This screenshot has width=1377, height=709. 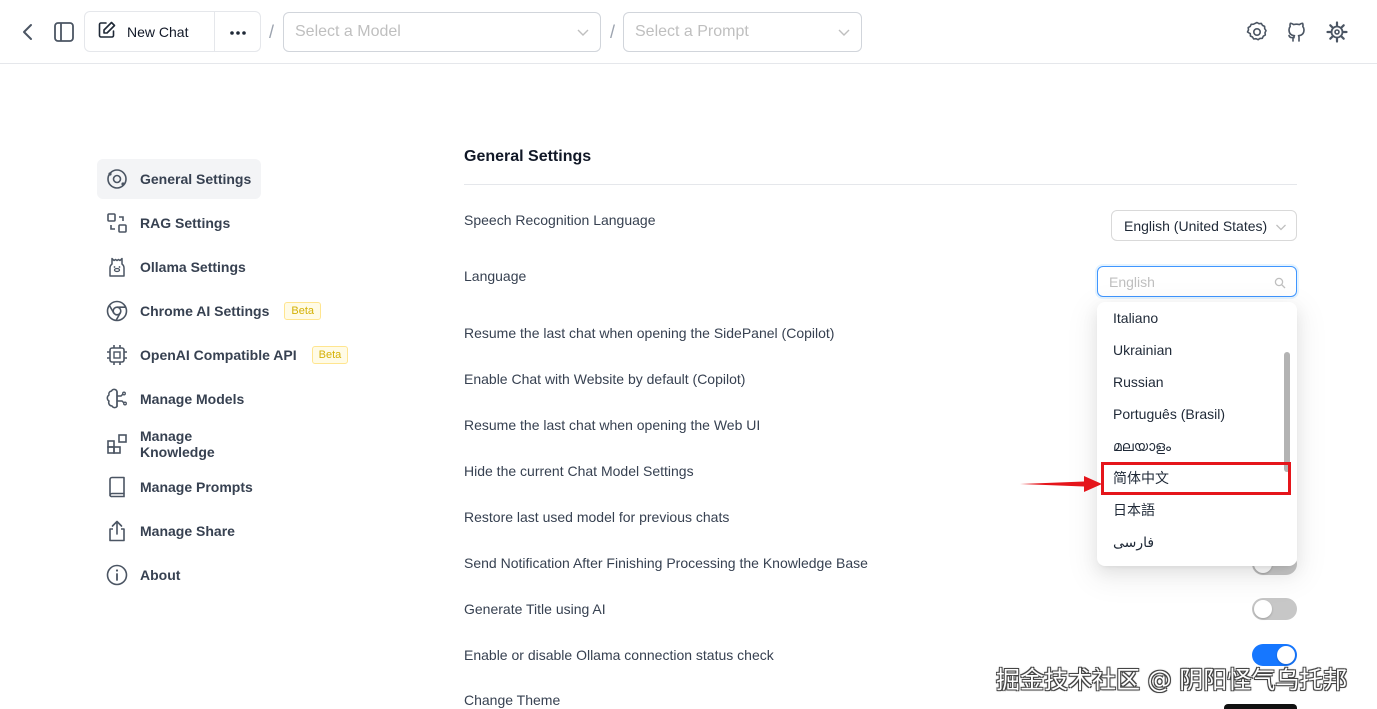 What do you see at coordinates (560, 220) in the screenshot?
I see `setting-label-speech-language: Speech Recognition Language` at bounding box center [560, 220].